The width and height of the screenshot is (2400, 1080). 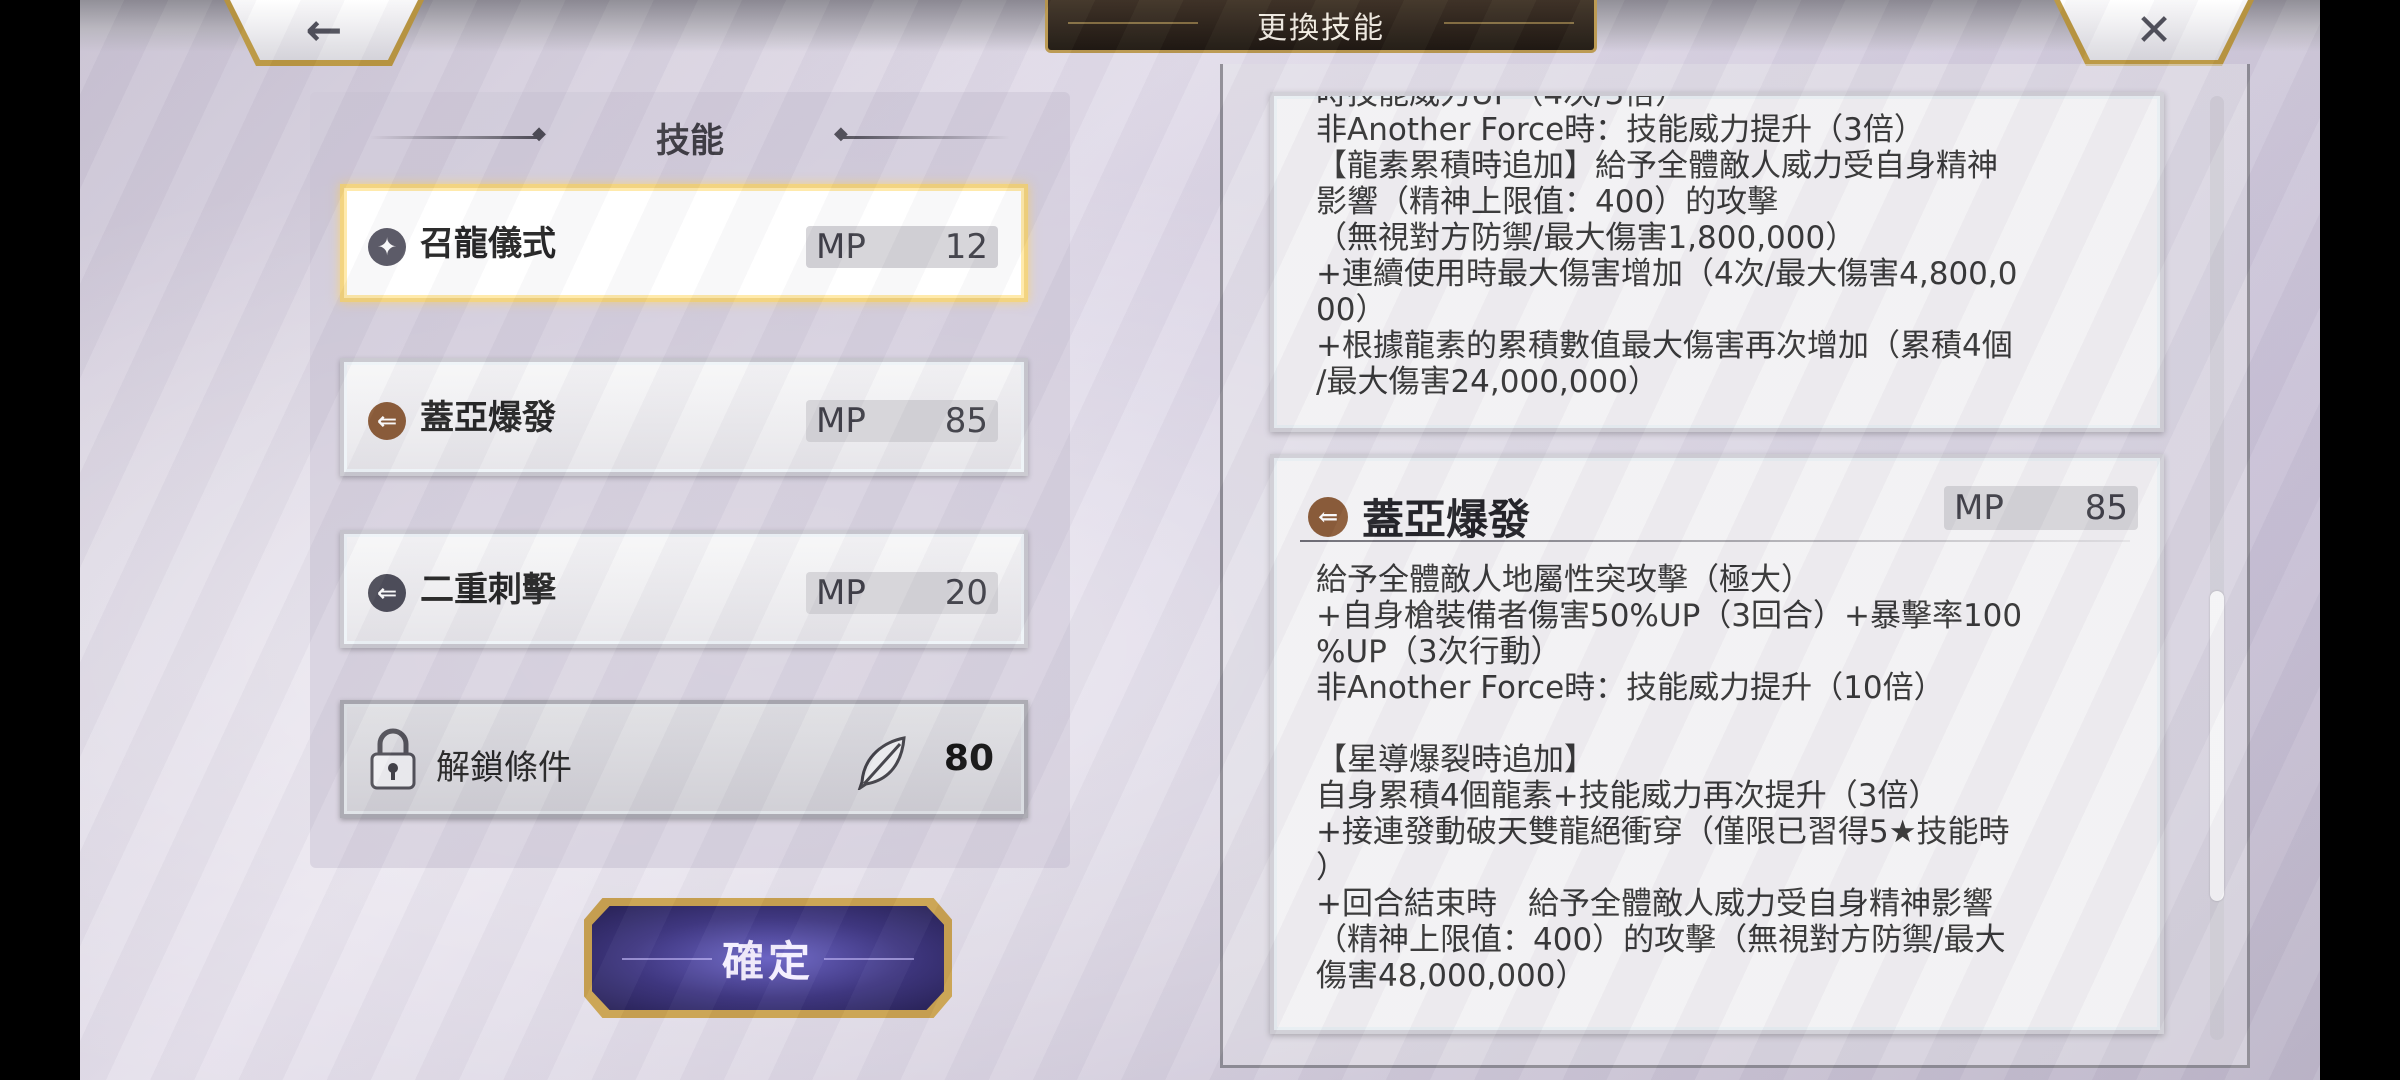 I want to click on confirm-button-face: 確定, so click(x=768, y=958).